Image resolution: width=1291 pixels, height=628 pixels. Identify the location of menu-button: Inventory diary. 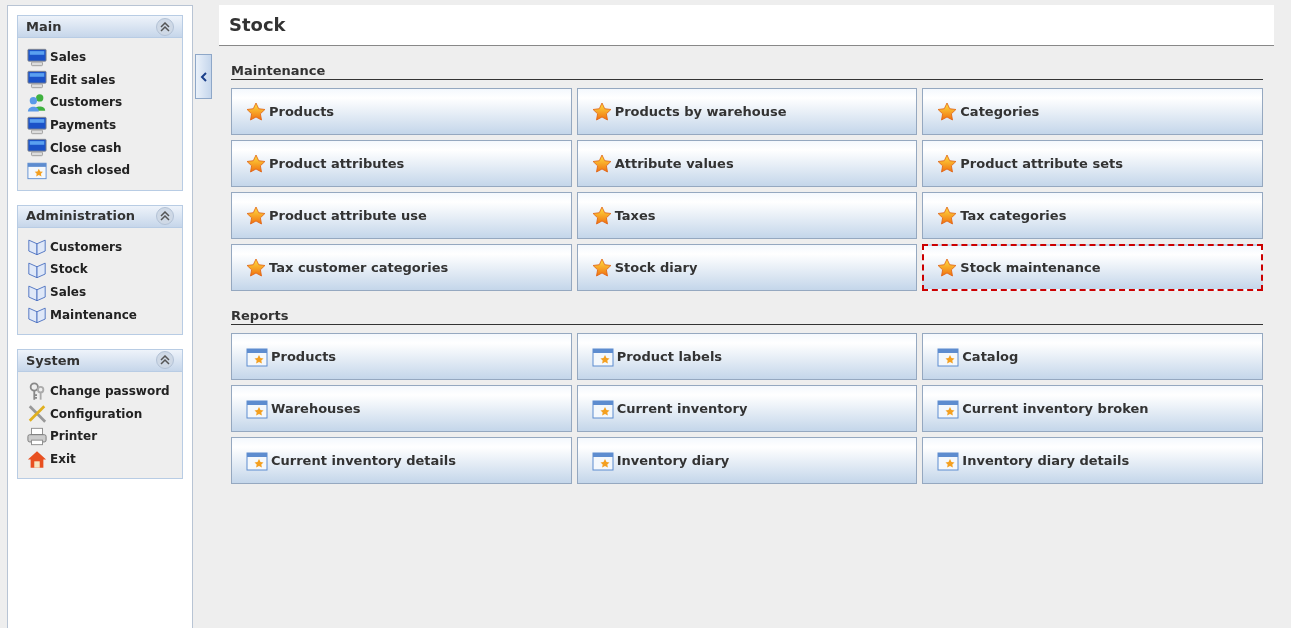
(747, 460).